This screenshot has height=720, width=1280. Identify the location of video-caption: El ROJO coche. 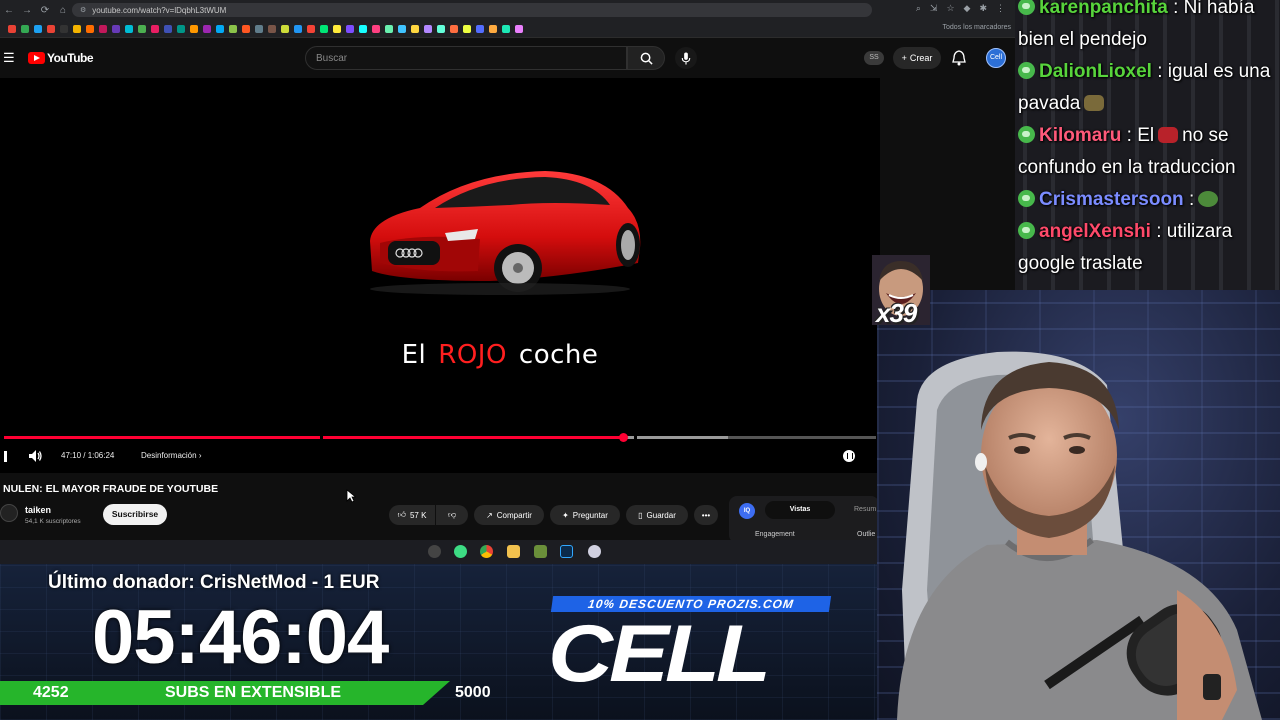
(500, 355).